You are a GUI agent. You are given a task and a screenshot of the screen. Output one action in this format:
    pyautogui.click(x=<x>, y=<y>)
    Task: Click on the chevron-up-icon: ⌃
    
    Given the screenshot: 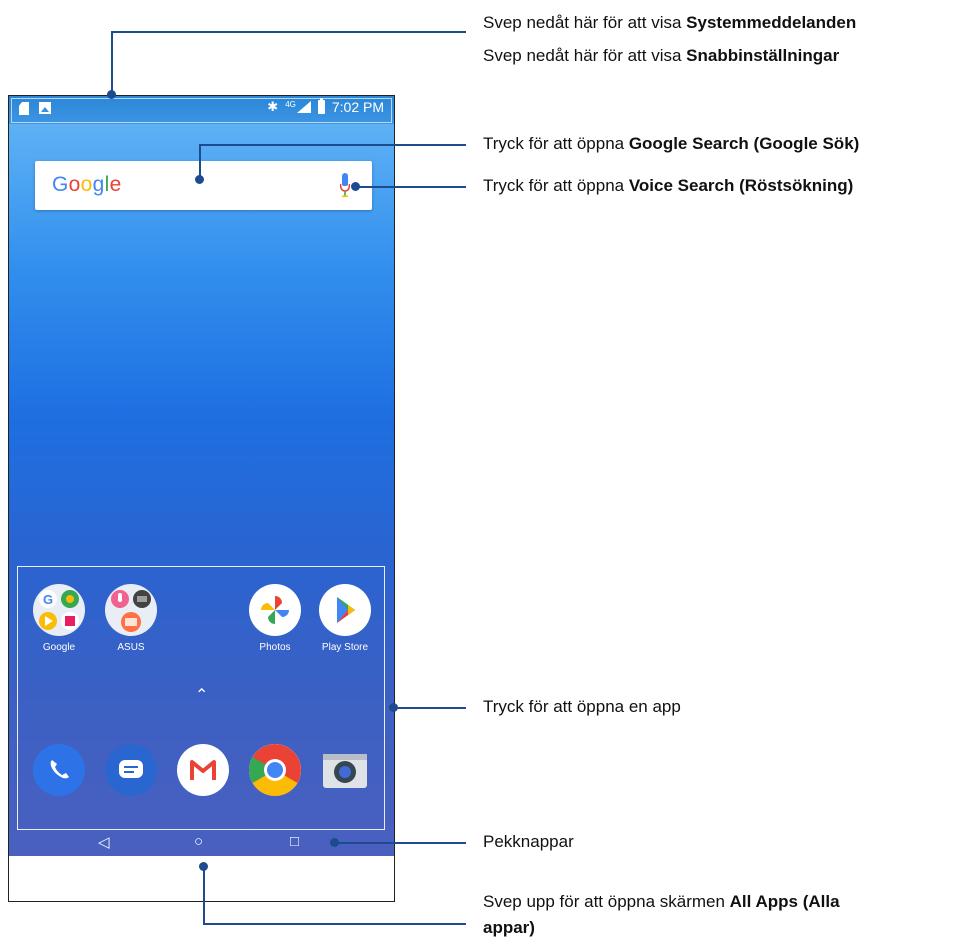 What is the action you would take?
    pyautogui.click(x=201, y=695)
    